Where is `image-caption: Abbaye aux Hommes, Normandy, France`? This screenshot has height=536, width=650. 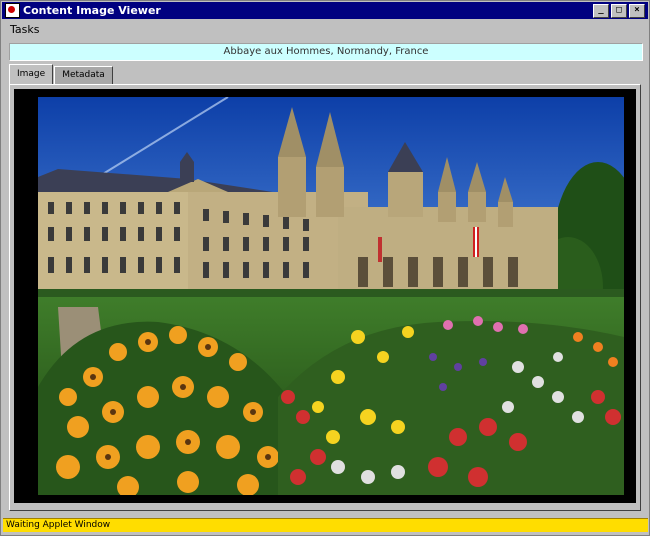 image-caption: Abbaye aux Hommes, Normandy, France is located at coordinates (326, 52).